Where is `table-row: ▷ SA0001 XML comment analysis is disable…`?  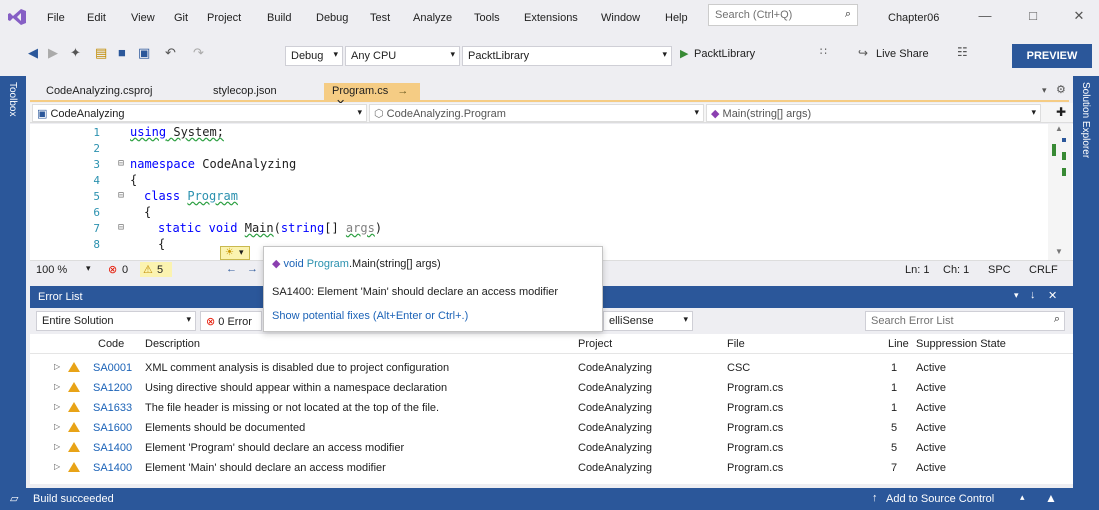
table-row: ▷ SA0001 XML comment analysis is disable… is located at coordinates (551, 368).